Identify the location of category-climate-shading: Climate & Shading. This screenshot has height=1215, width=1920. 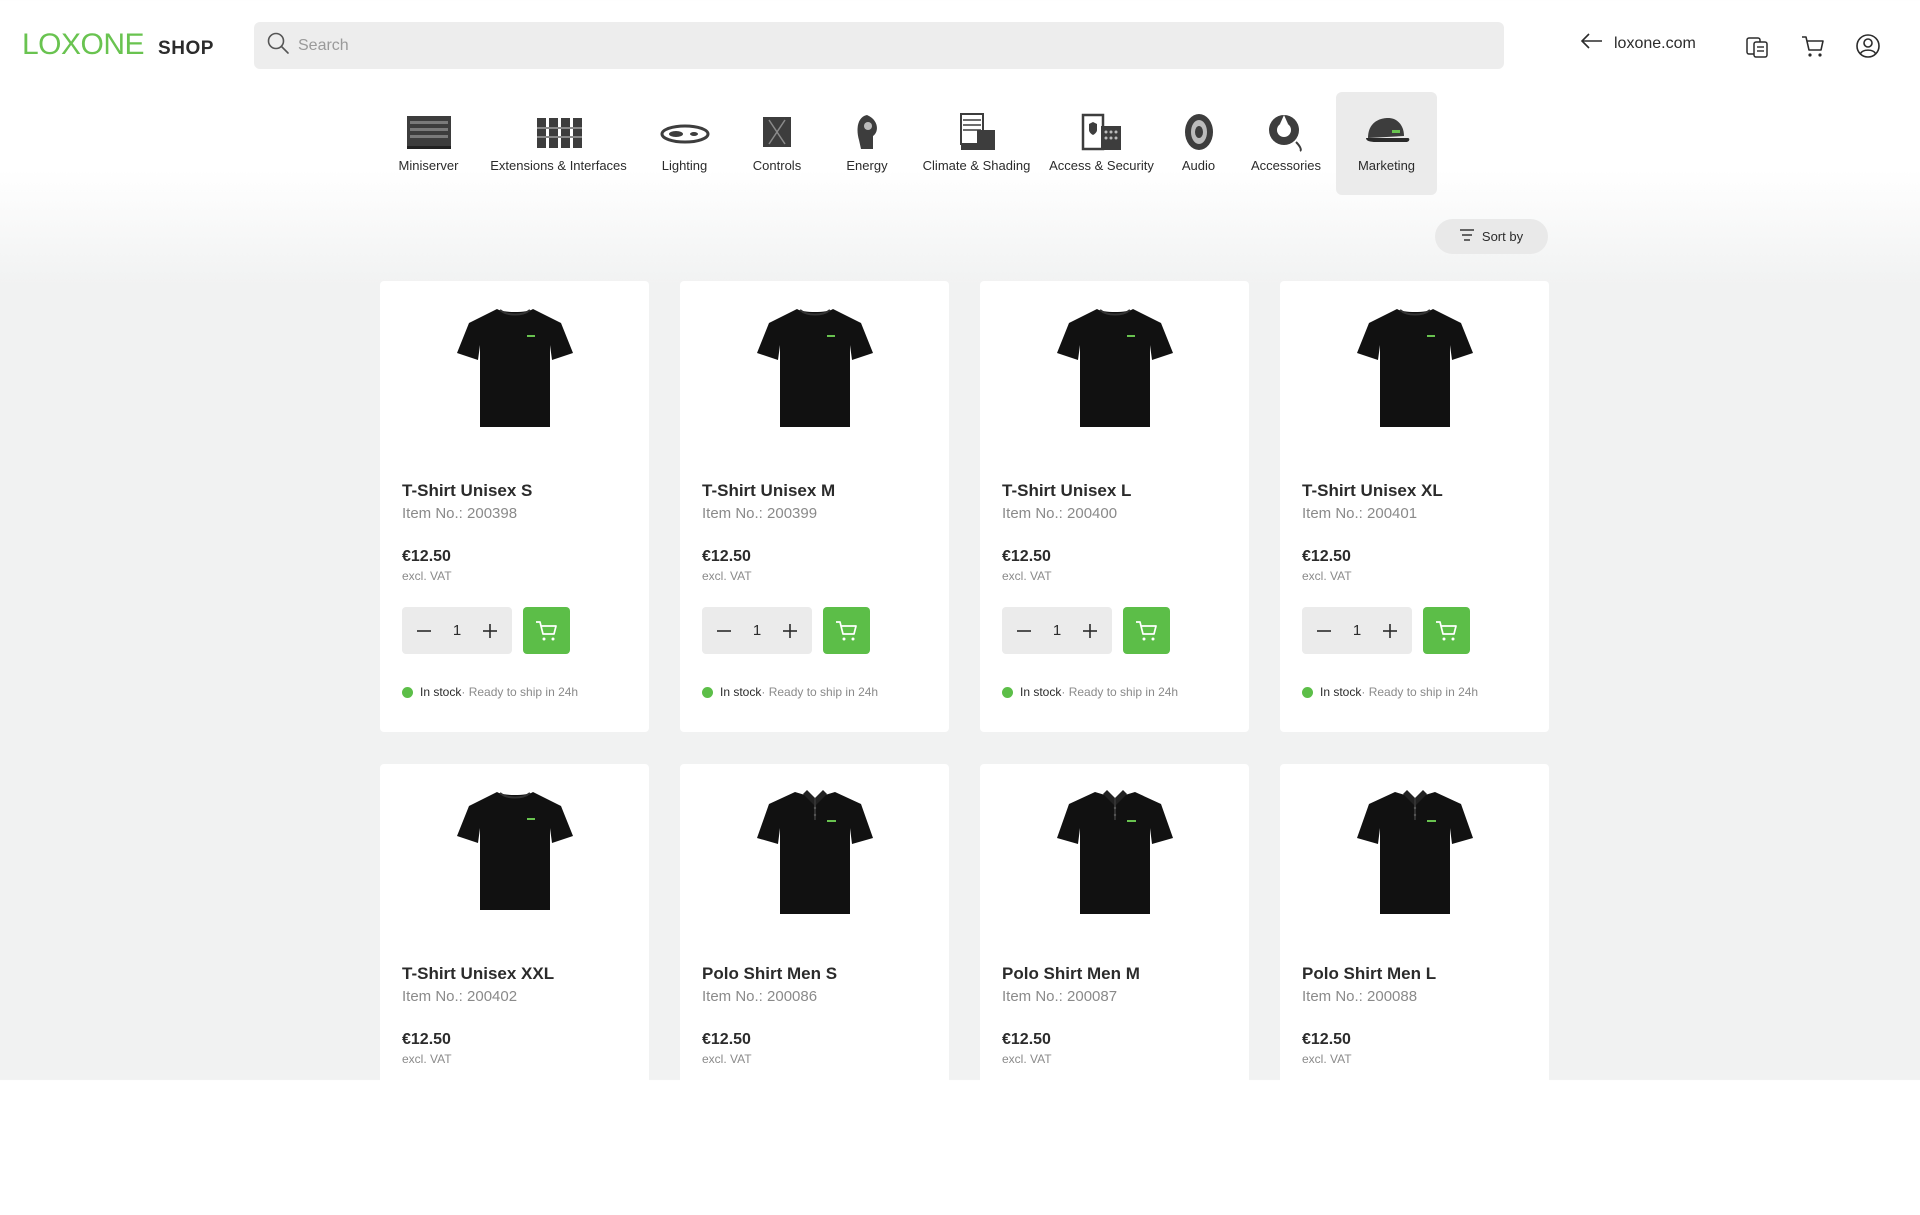
(976, 143).